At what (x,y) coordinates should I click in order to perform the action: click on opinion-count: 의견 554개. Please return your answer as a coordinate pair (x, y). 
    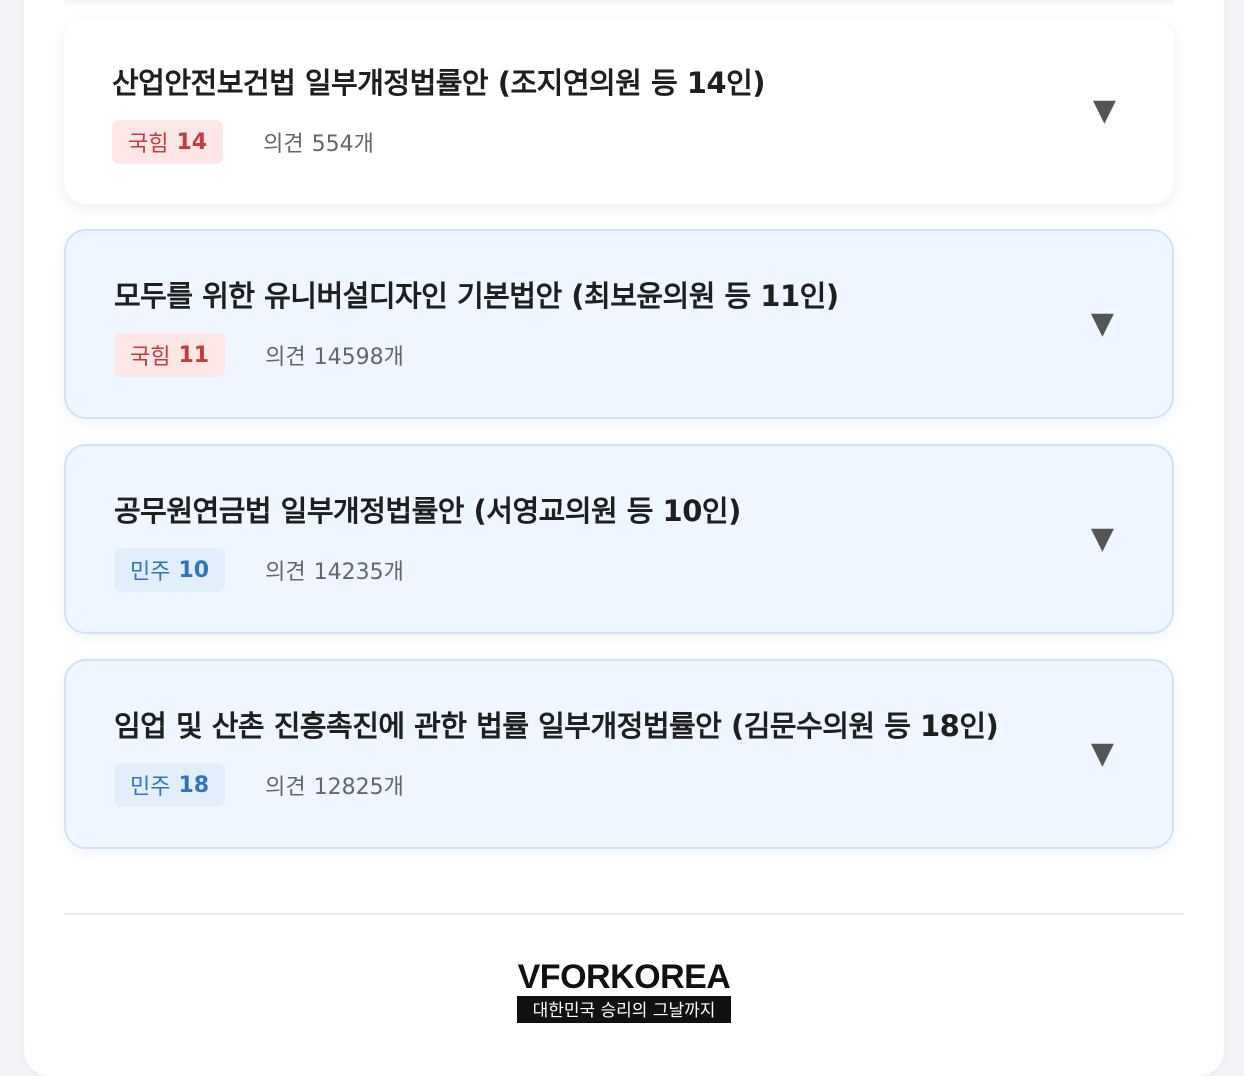
    Looking at the image, I should click on (318, 142).